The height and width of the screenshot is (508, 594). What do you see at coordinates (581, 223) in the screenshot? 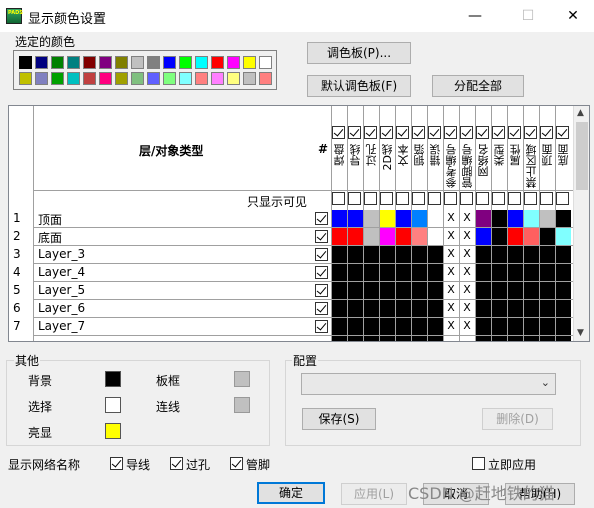
I see `vertical-scrollbar: ▲ ▼` at bounding box center [581, 223].